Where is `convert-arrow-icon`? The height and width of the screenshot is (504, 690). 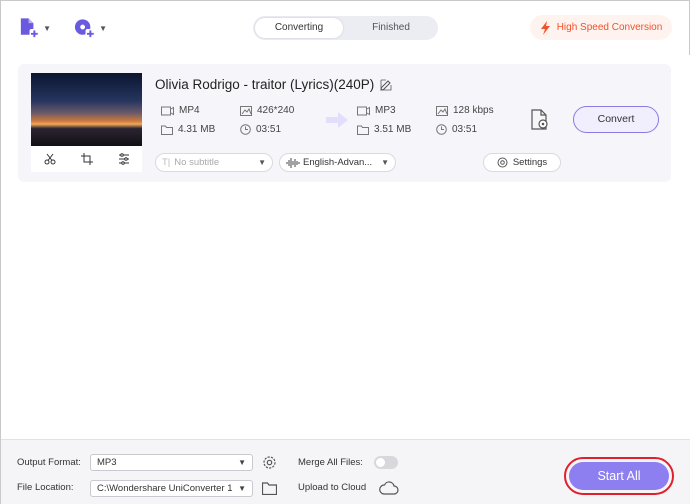 convert-arrow-icon is located at coordinates (337, 120).